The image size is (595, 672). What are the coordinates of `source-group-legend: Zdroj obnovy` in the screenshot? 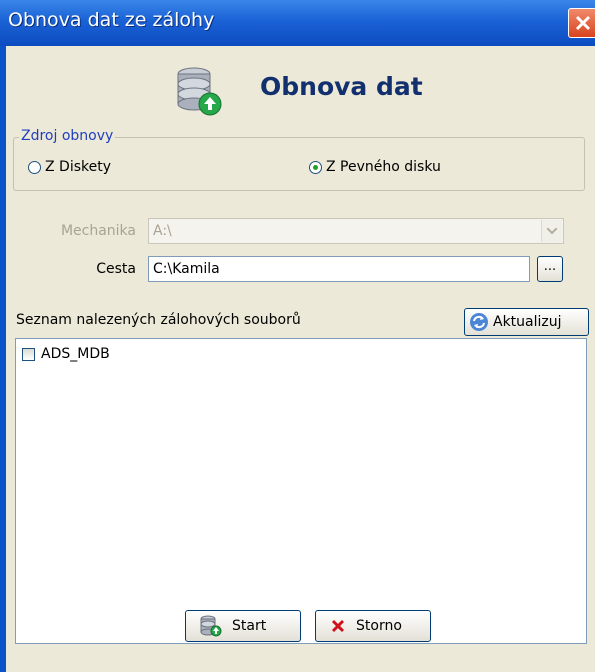 It's located at (67, 136).